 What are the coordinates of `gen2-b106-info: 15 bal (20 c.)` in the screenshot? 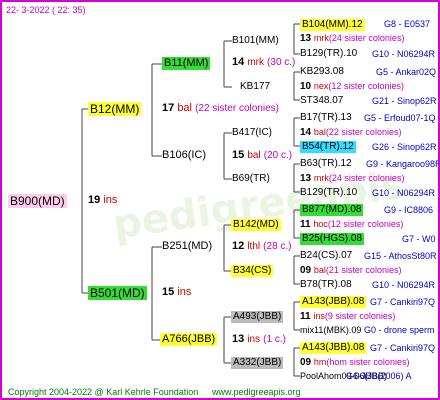 It's located at (262, 155).